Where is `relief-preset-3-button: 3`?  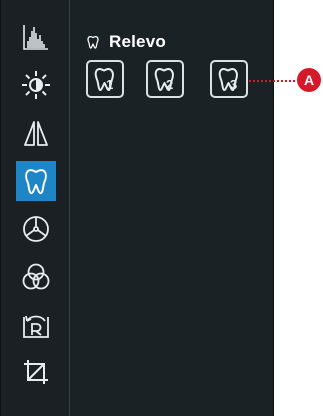 relief-preset-3-button: 3 is located at coordinates (229, 79).